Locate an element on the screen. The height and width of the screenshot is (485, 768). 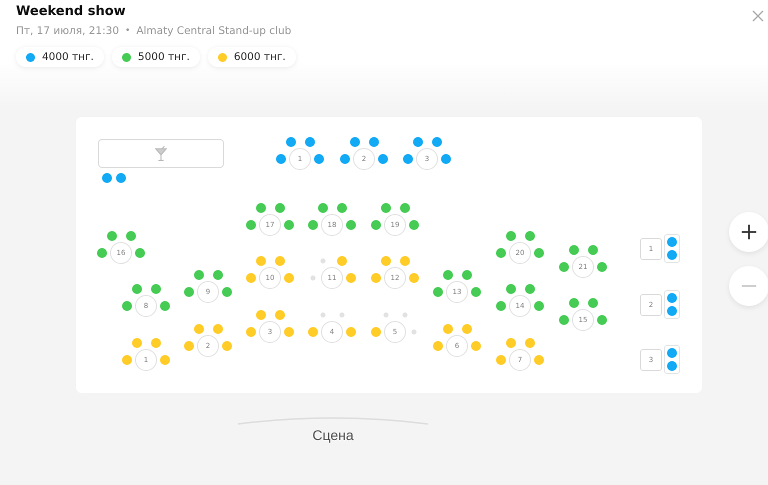
close-icon is located at coordinates (758, 16).